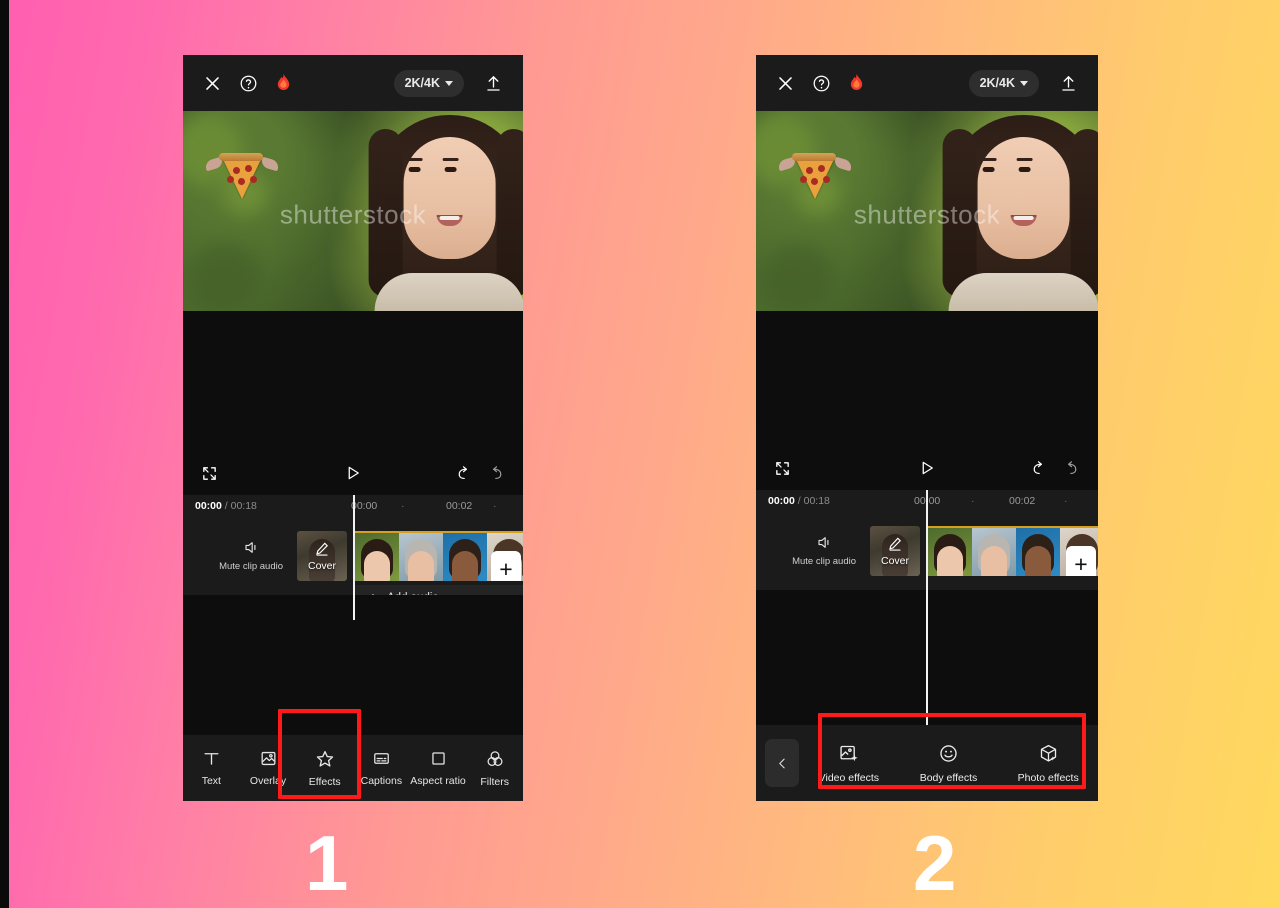 The width and height of the screenshot is (1280, 908). What do you see at coordinates (353, 83) in the screenshot?
I see `top-bar-1: 2K/4K` at bounding box center [353, 83].